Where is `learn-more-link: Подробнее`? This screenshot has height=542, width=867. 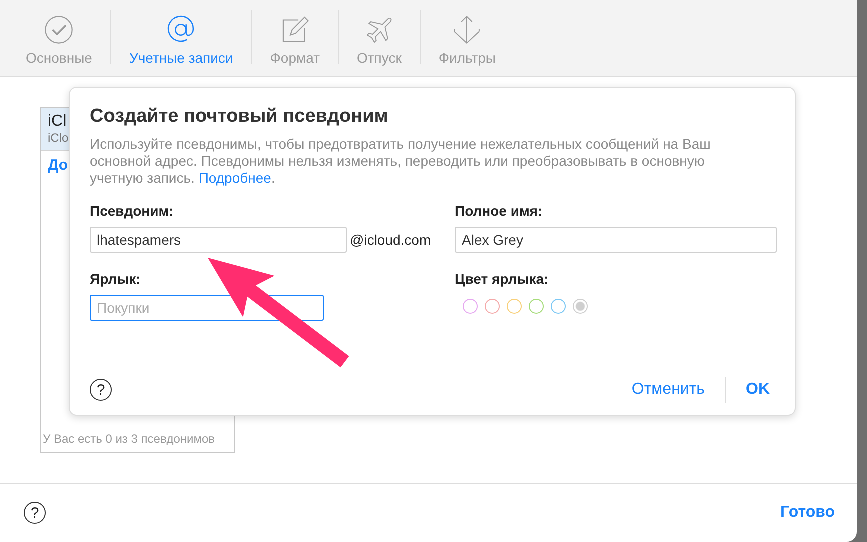 learn-more-link: Подробнее is located at coordinates (235, 178).